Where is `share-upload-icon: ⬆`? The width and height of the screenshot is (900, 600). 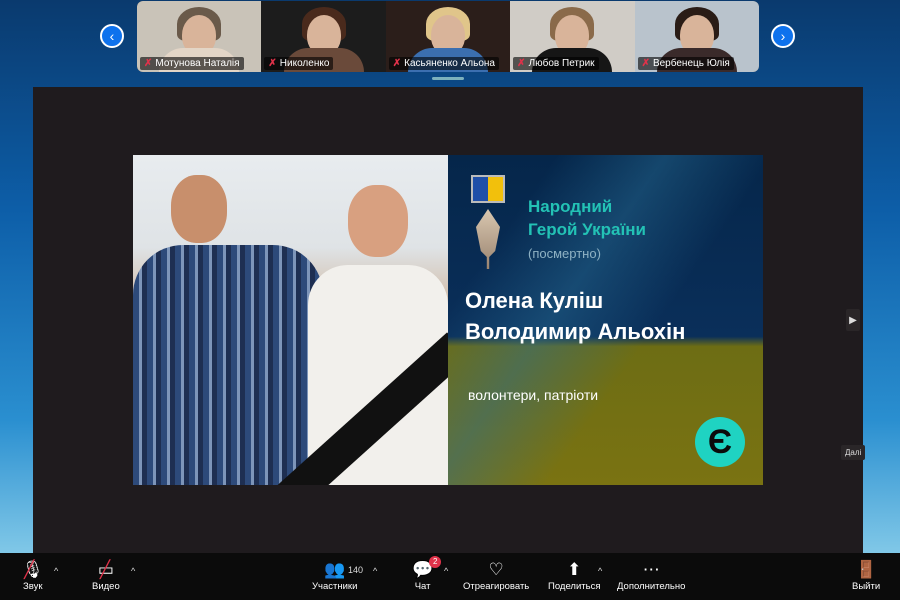
share-upload-icon: ⬆ is located at coordinates (574, 569).